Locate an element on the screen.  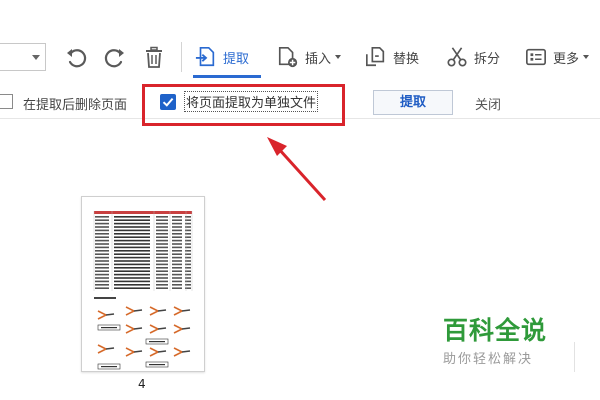
replace-tool-button: 替换 is located at coordinates (392, 57).